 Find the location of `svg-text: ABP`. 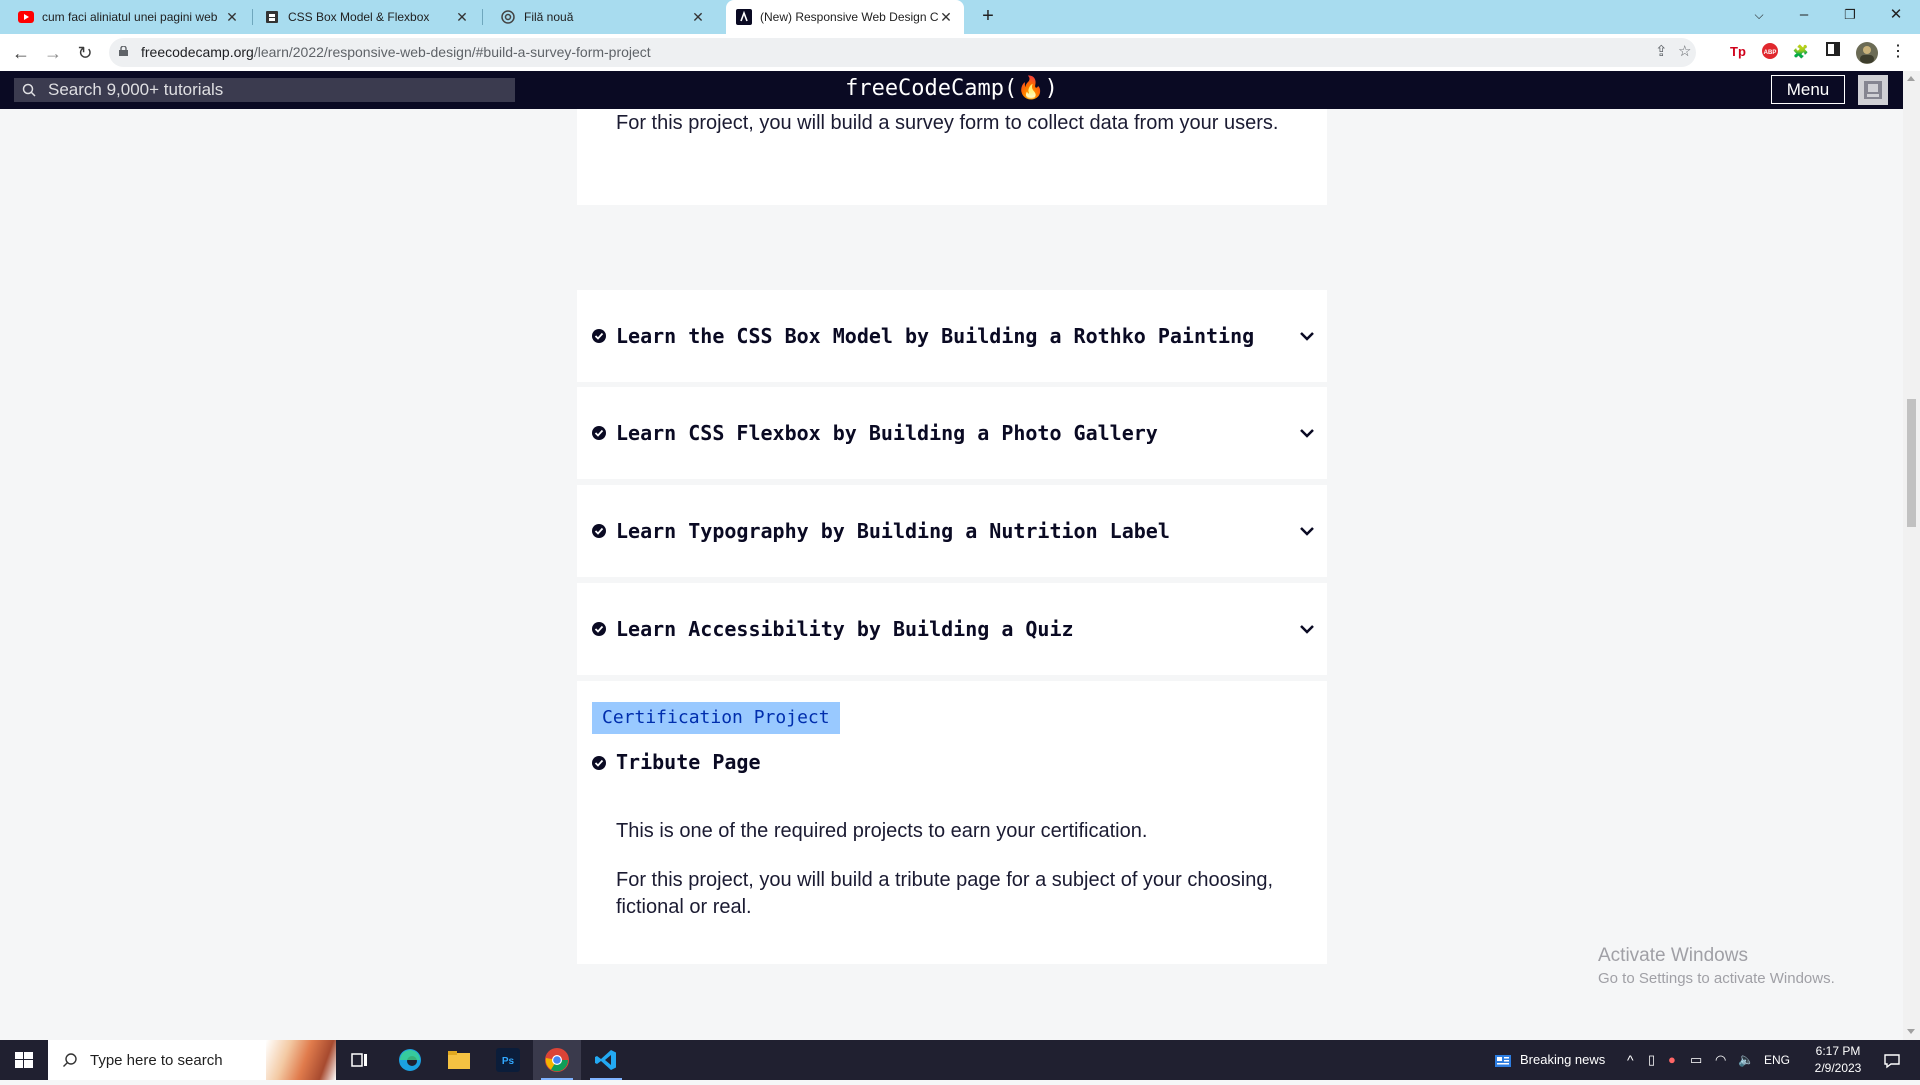

svg-text: ABP is located at coordinates (1770, 53).